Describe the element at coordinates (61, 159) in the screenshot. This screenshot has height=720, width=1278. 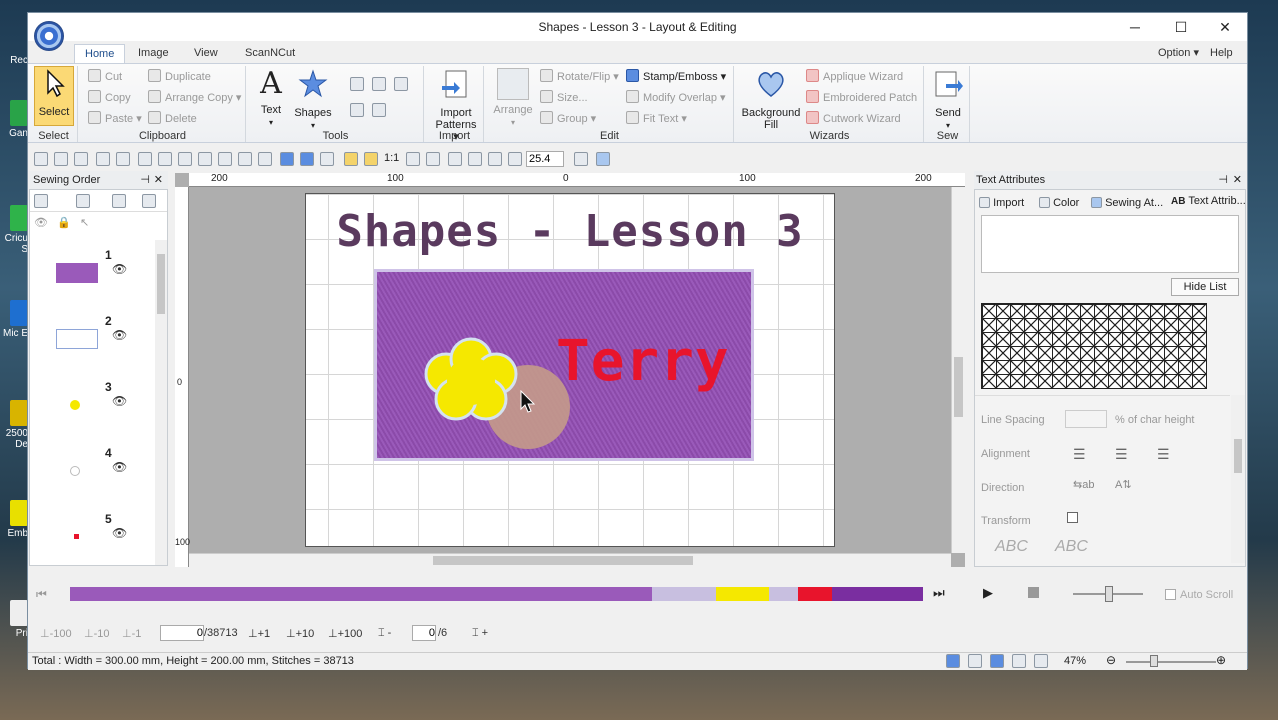
I see `open-folder-icon` at that location.